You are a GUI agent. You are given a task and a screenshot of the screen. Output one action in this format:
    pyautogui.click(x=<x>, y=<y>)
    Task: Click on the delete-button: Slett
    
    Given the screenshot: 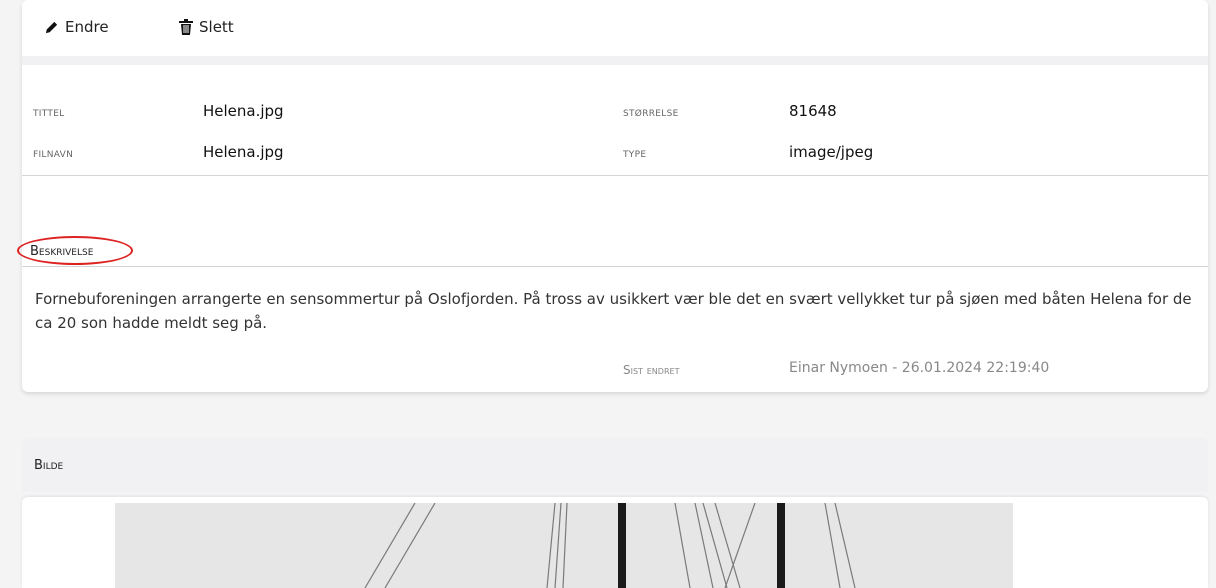 What is the action you would take?
    pyautogui.click(x=206, y=27)
    